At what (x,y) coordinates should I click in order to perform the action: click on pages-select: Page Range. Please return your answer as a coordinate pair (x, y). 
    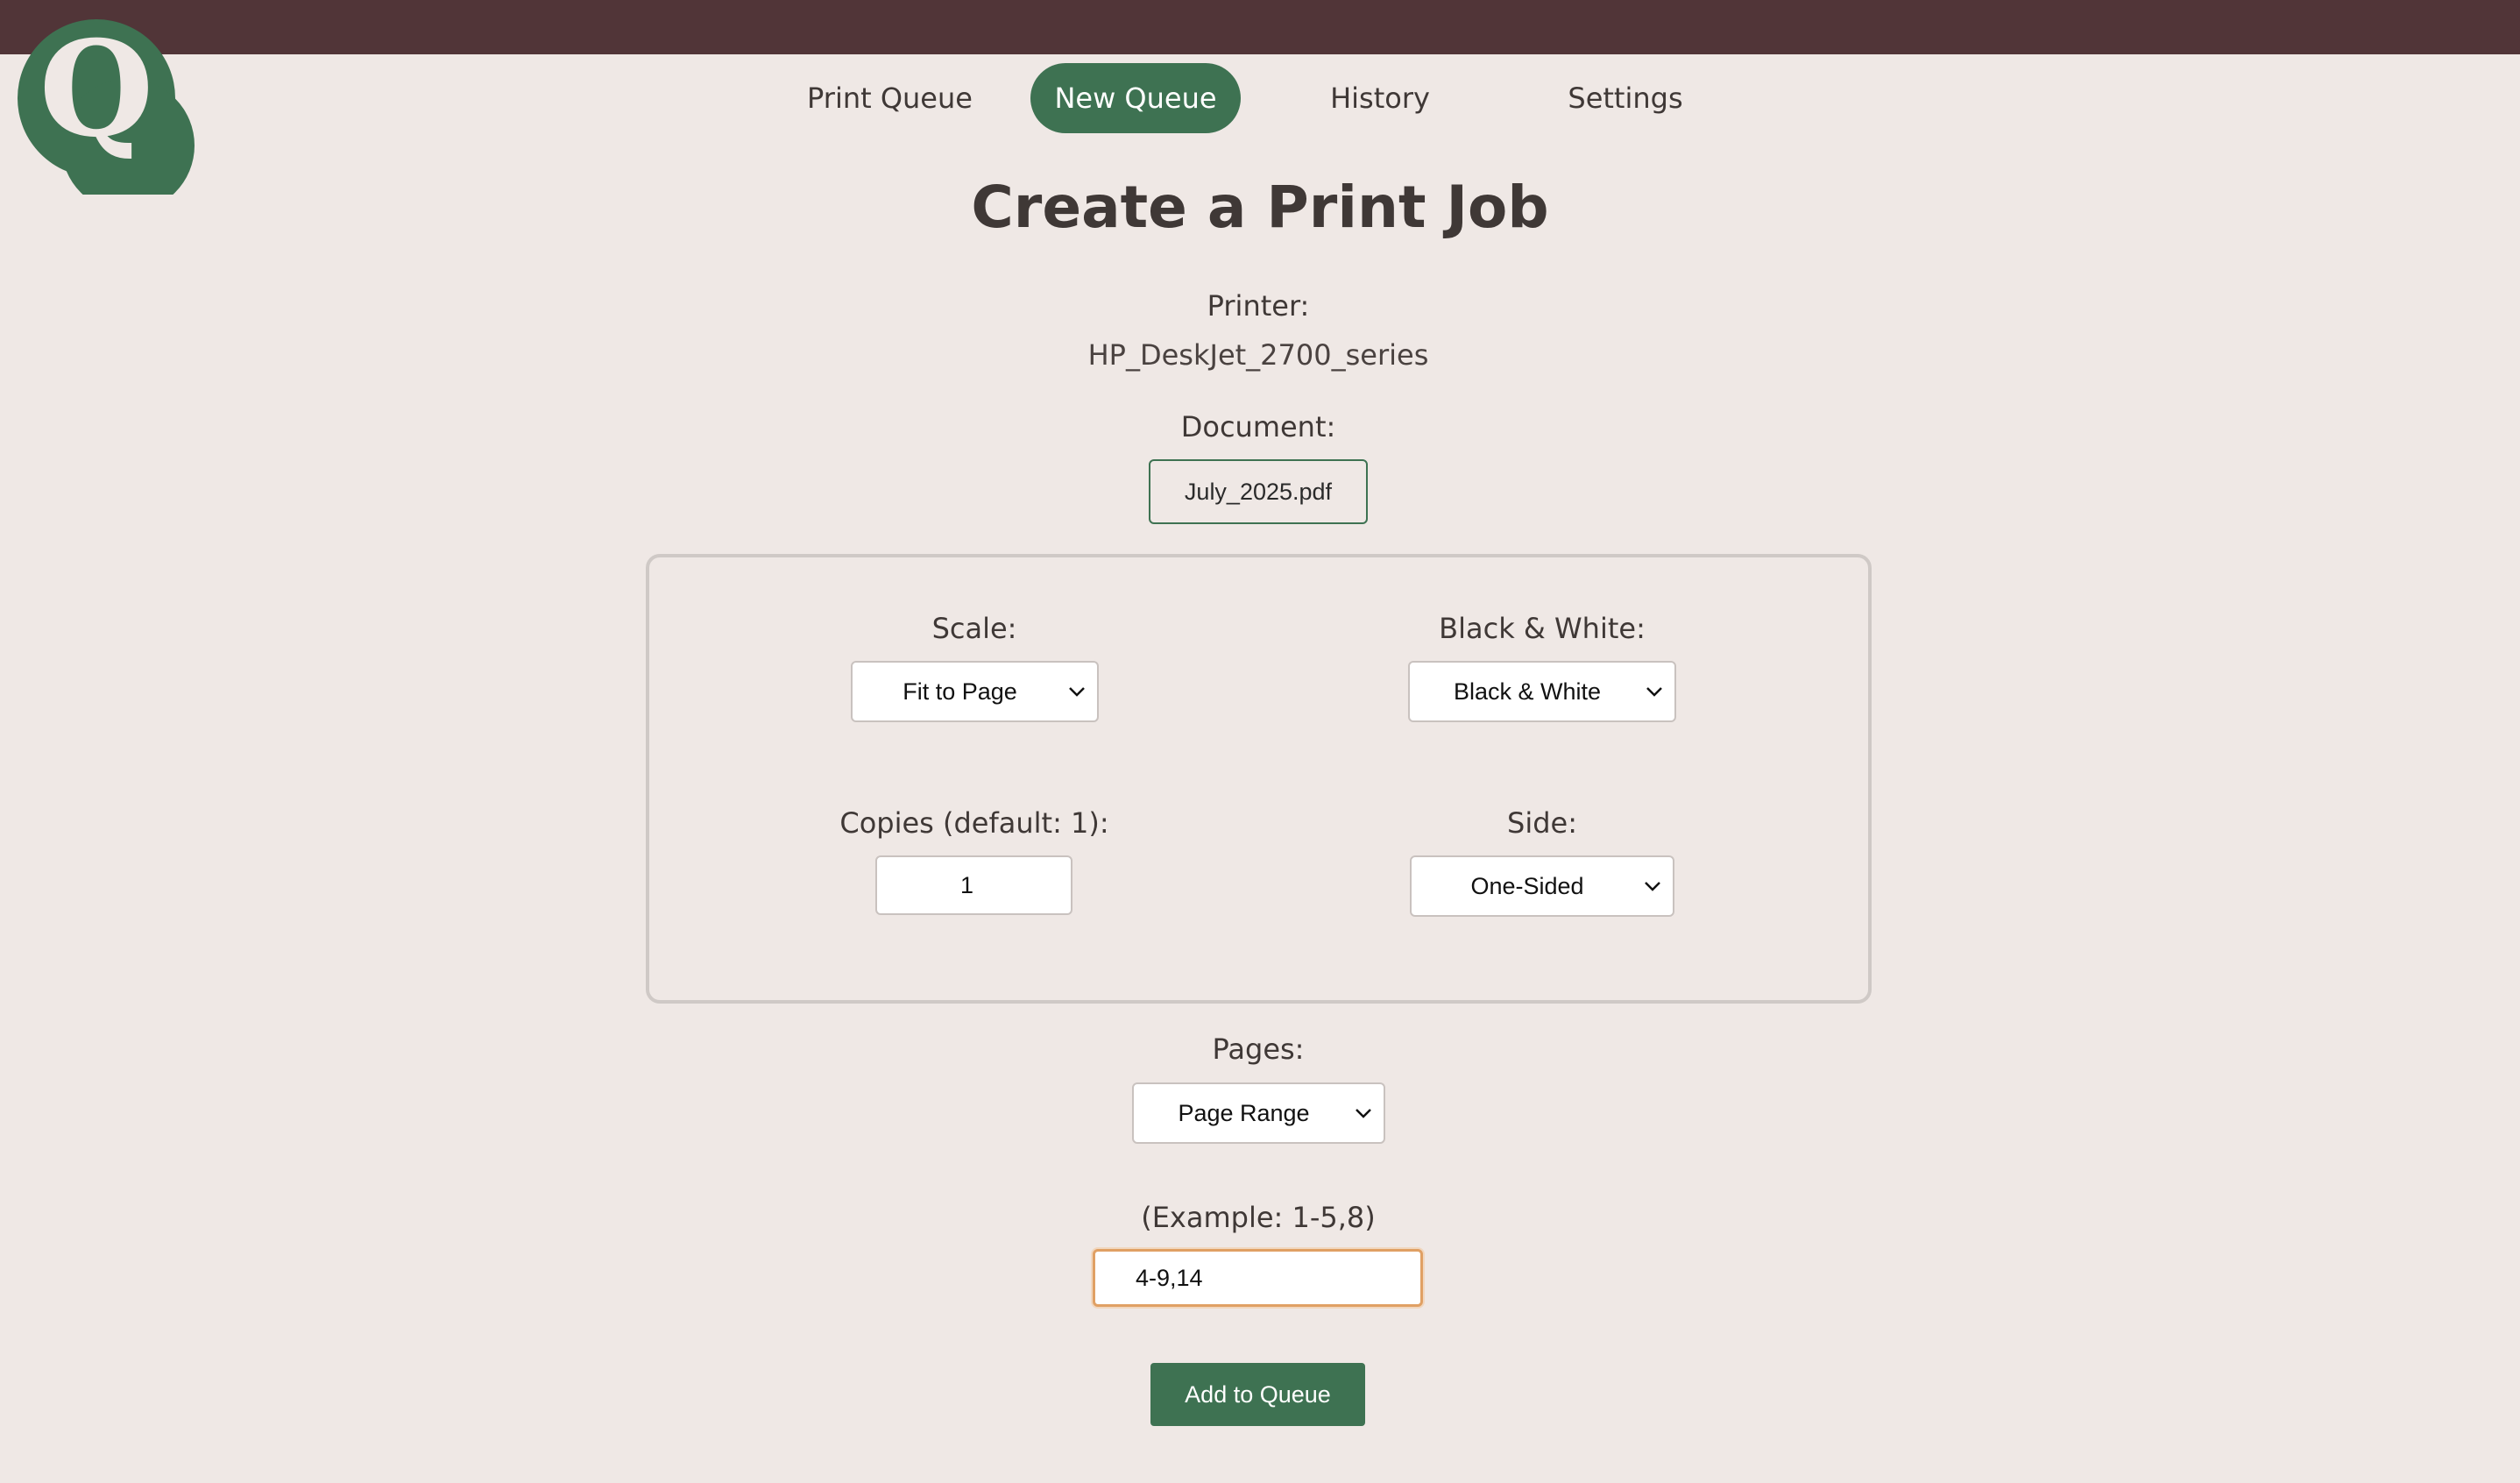
    Looking at the image, I should click on (1258, 1113).